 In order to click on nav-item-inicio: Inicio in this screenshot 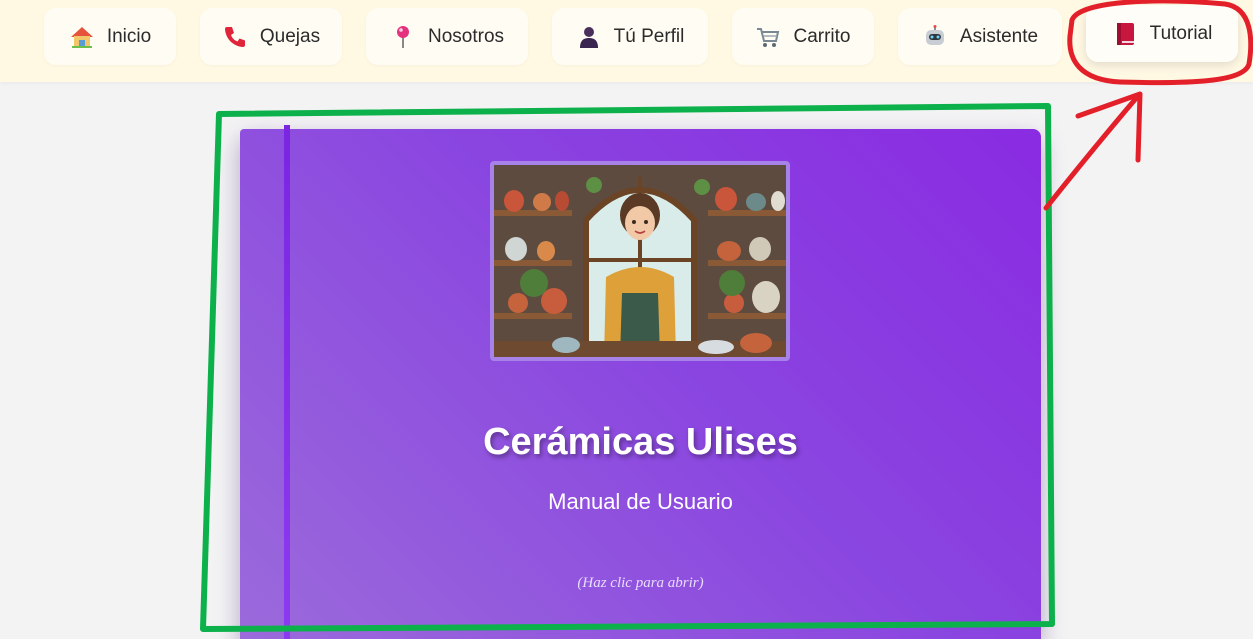, I will do `click(110, 36)`.